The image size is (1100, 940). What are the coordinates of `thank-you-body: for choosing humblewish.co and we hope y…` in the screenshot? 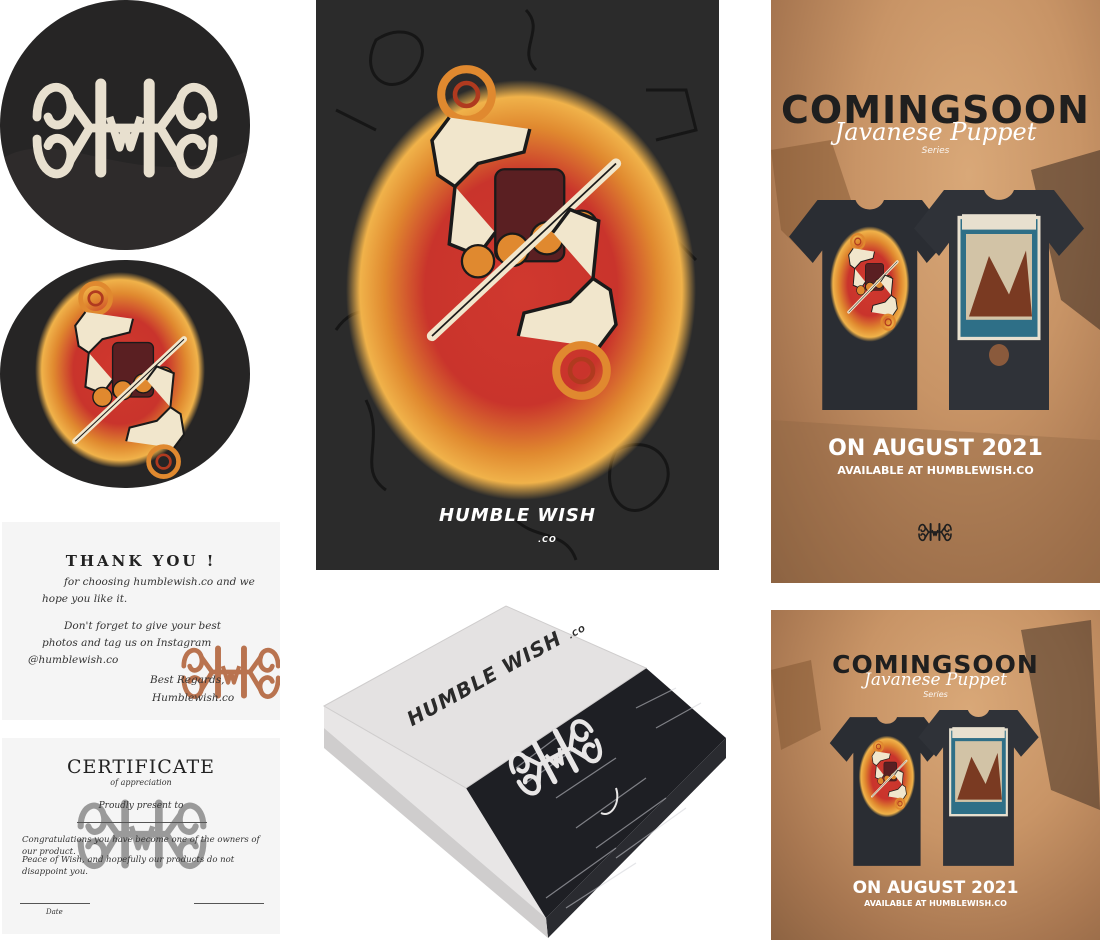 It's located at (150, 621).